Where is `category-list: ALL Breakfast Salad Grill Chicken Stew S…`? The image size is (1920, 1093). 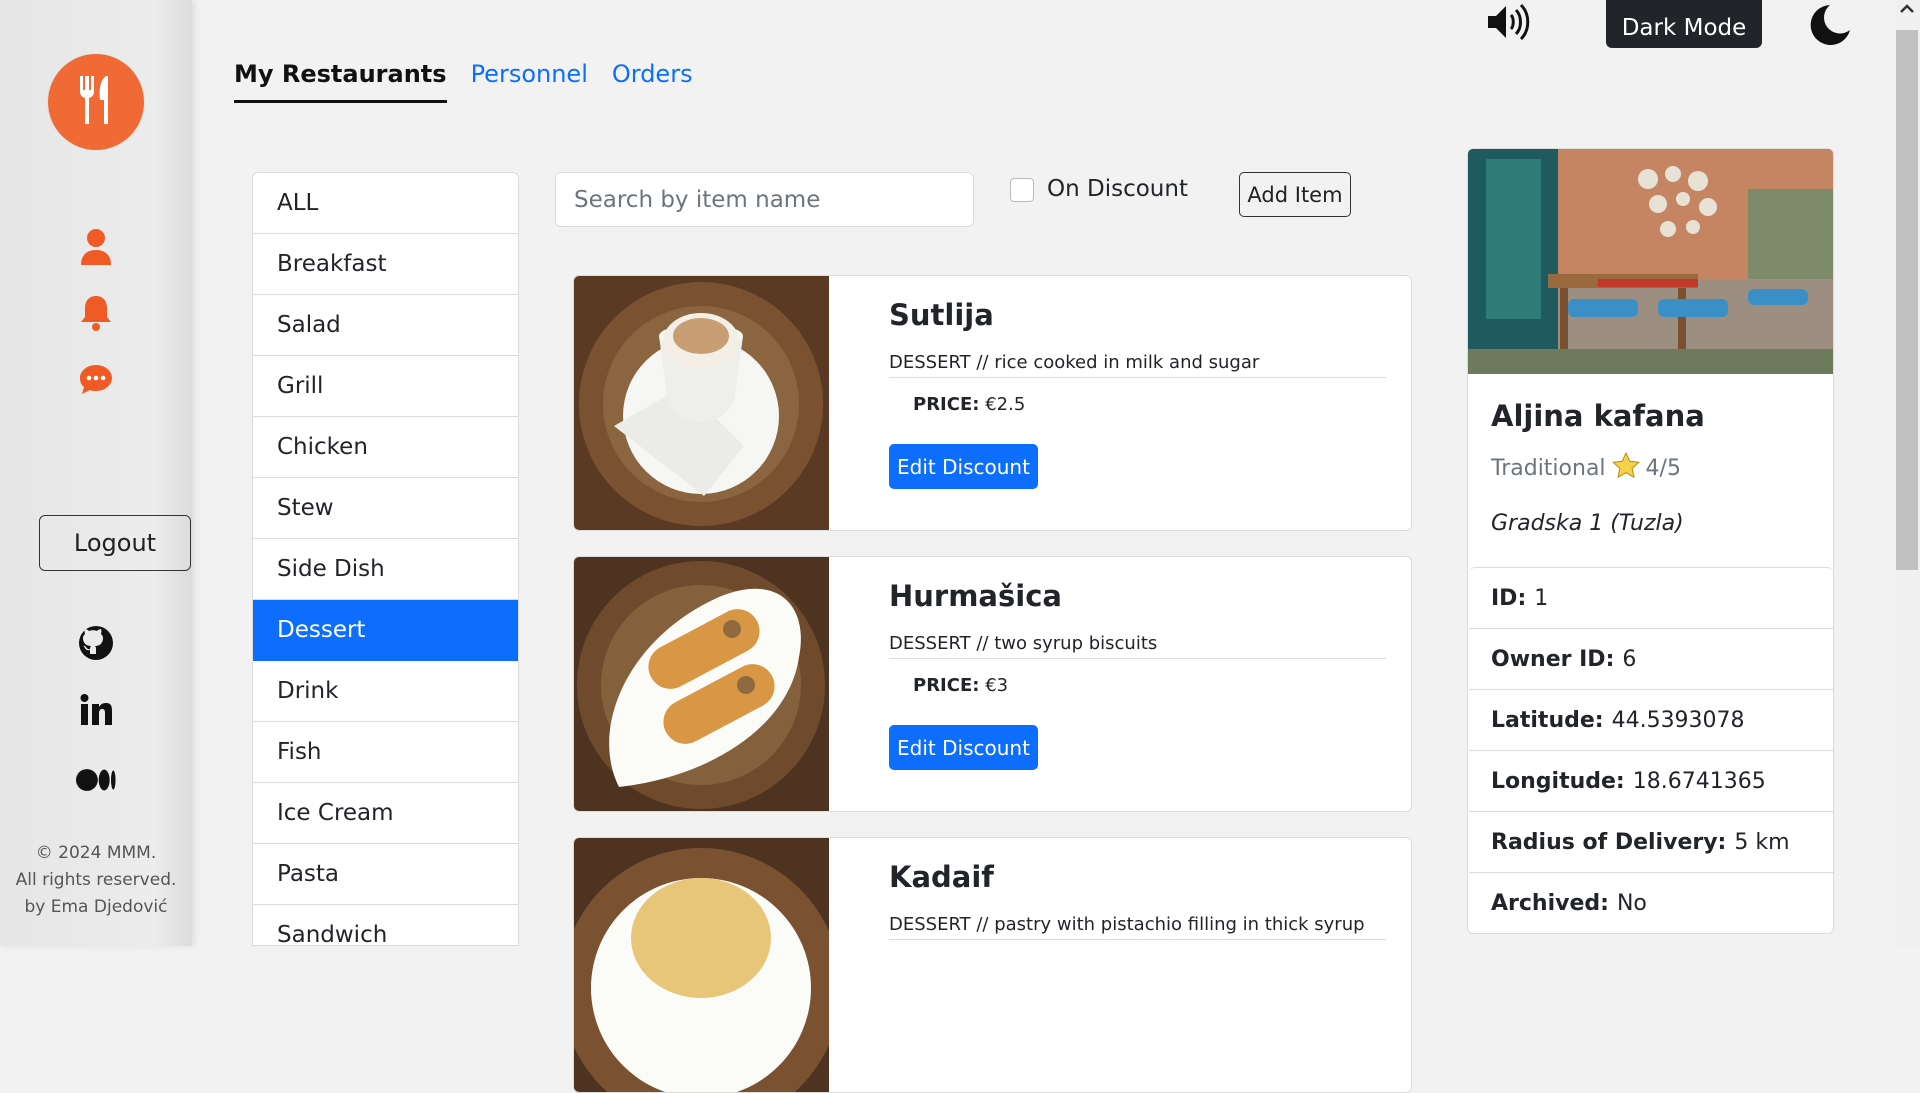 category-list: ALL Breakfast Salad Grill Chicken Stew S… is located at coordinates (385, 559).